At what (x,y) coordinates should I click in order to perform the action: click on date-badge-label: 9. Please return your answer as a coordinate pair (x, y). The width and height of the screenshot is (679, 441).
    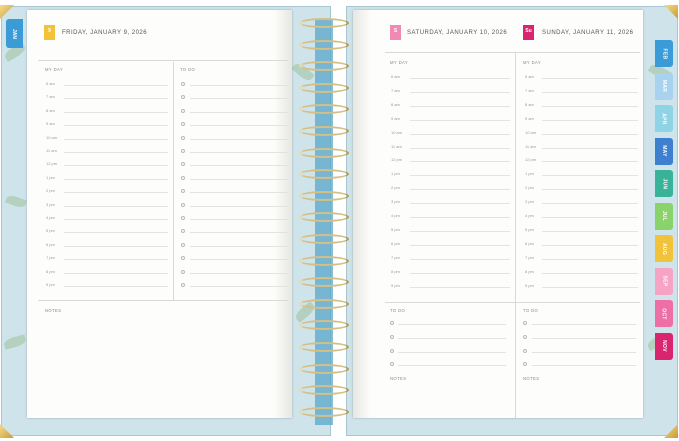
    Looking at the image, I should click on (49, 31).